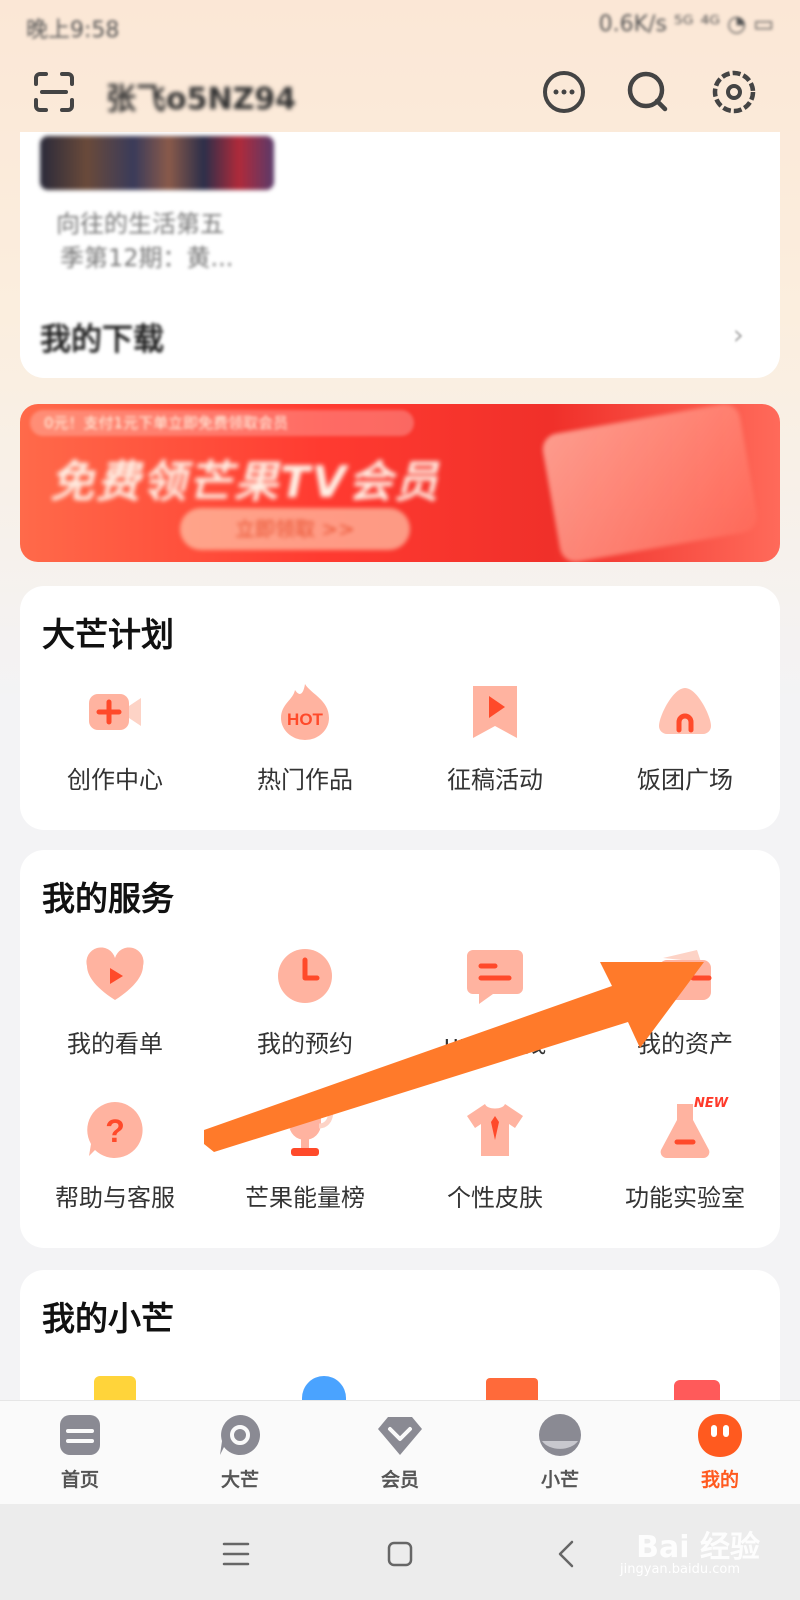  What do you see at coordinates (115, 1001) in the screenshot?
I see `grid-item-my-watchlist: 我的看单` at bounding box center [115, 1001].